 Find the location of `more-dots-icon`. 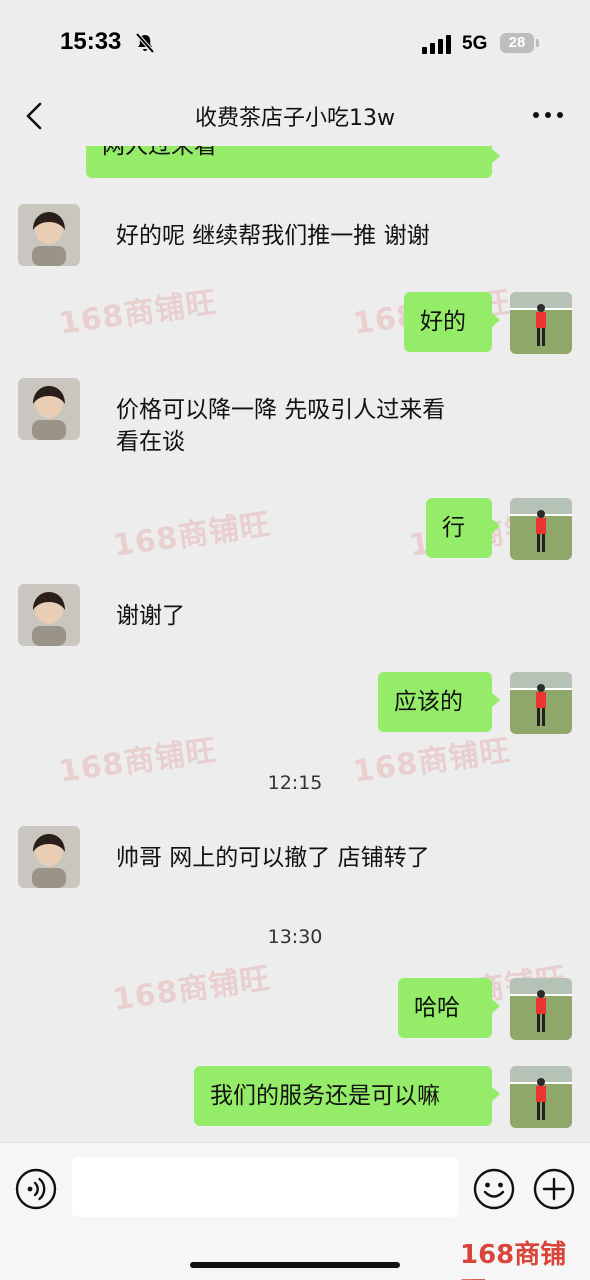

more-dots-icon is located at coordinates (548, 115).